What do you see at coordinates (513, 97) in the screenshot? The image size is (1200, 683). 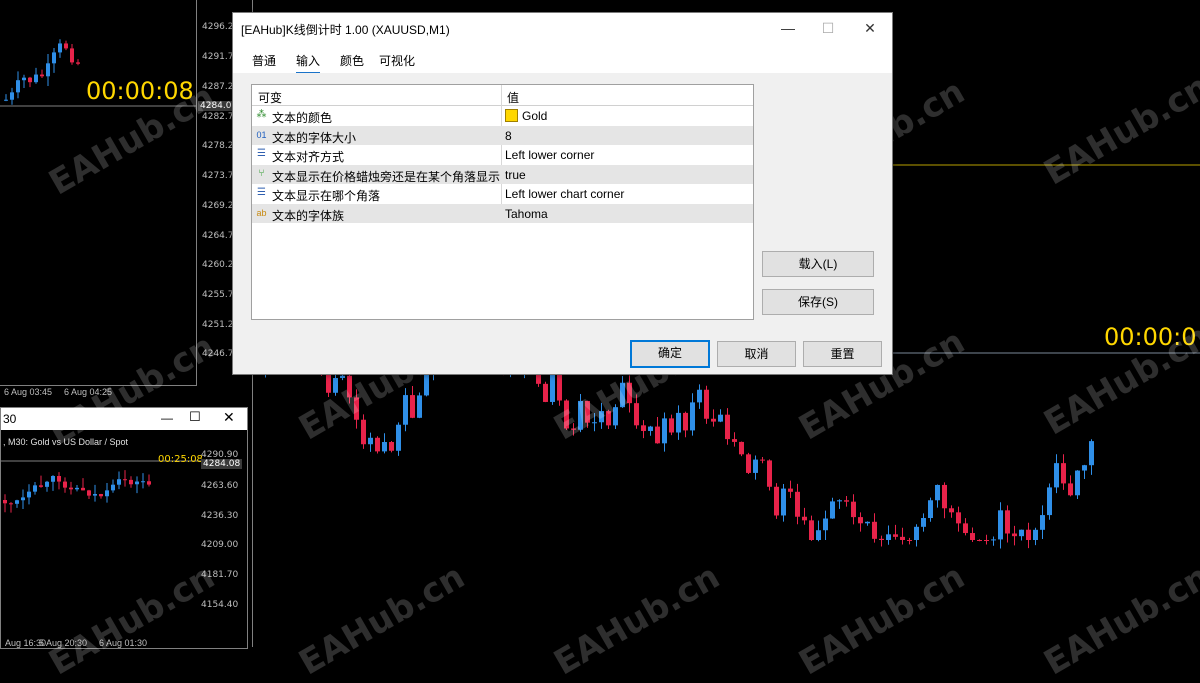 I see `column-header-value: 值` at bounding box center [513, 97].